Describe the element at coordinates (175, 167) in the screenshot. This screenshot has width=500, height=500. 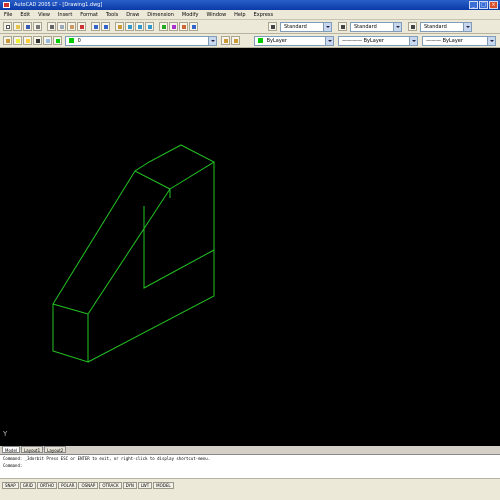
I see `model-top-face` at that location.